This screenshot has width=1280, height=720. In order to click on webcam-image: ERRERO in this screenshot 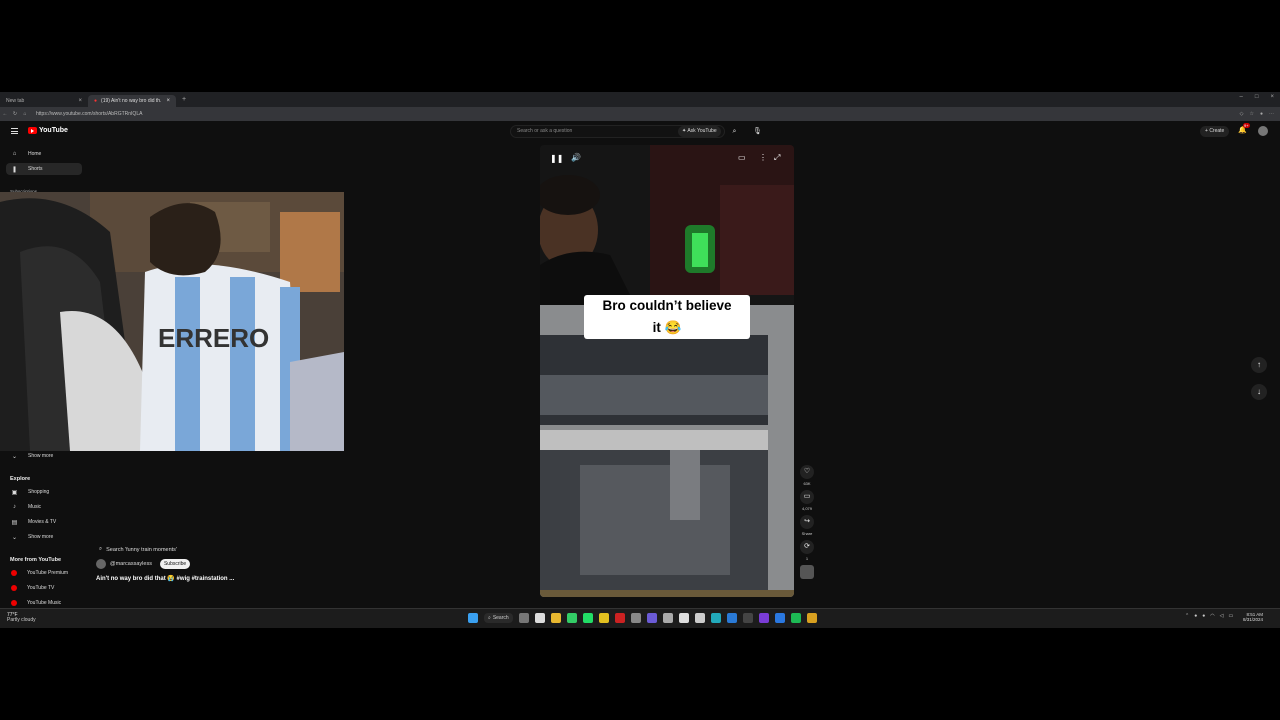, I will do `click(172, 321)`.